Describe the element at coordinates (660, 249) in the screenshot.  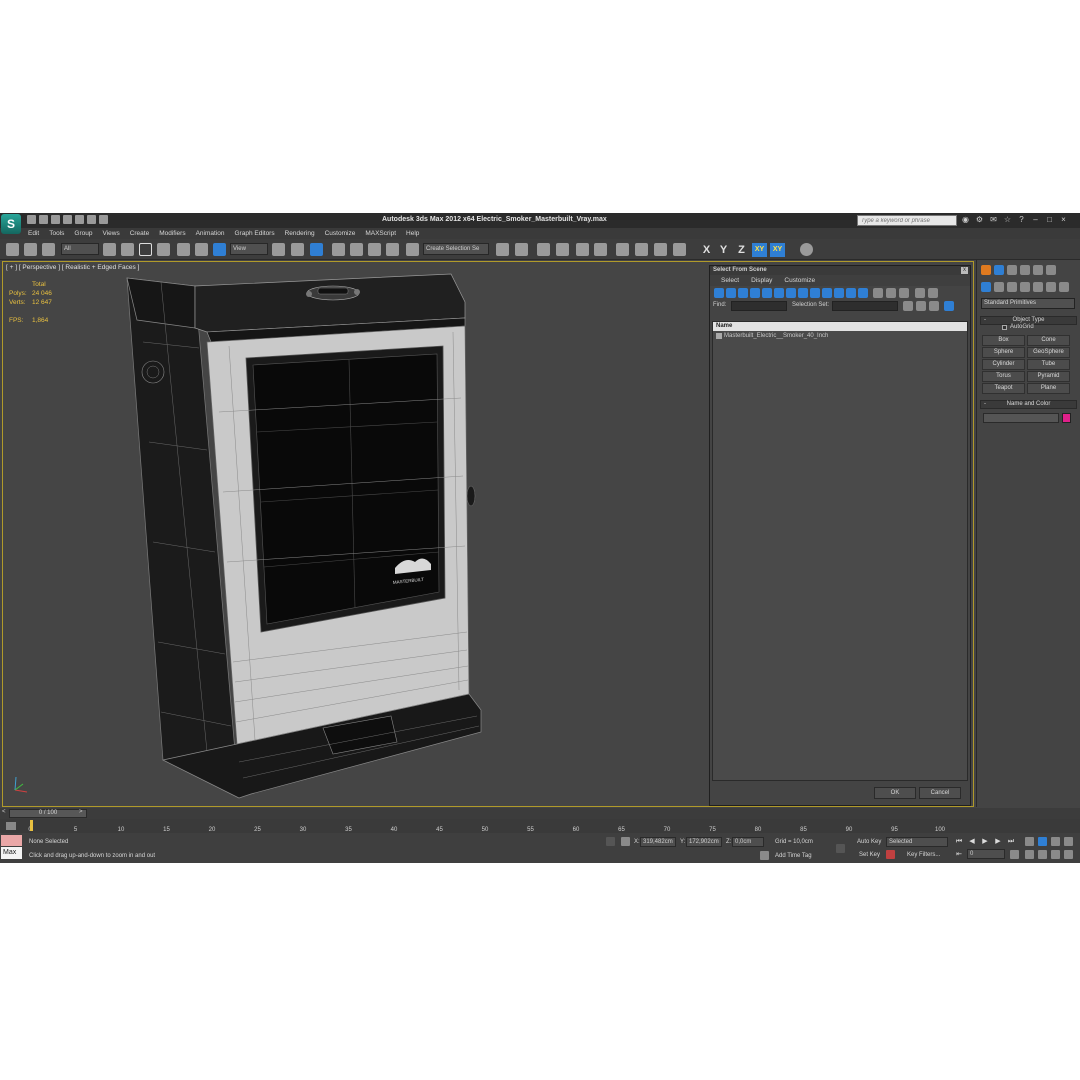
I see `rendered-frame-window-icon` at that location.